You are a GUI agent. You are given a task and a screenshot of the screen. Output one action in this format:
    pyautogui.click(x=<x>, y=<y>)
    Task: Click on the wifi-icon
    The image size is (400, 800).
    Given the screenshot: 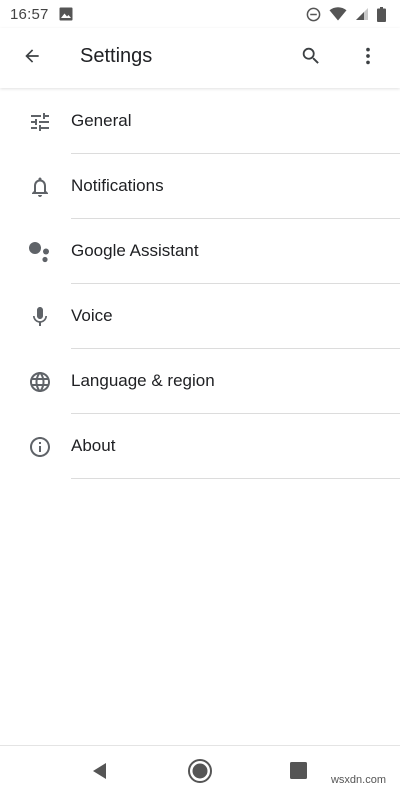 What is the action you would take?
    pyautogui.click(x=338, y=14)
    